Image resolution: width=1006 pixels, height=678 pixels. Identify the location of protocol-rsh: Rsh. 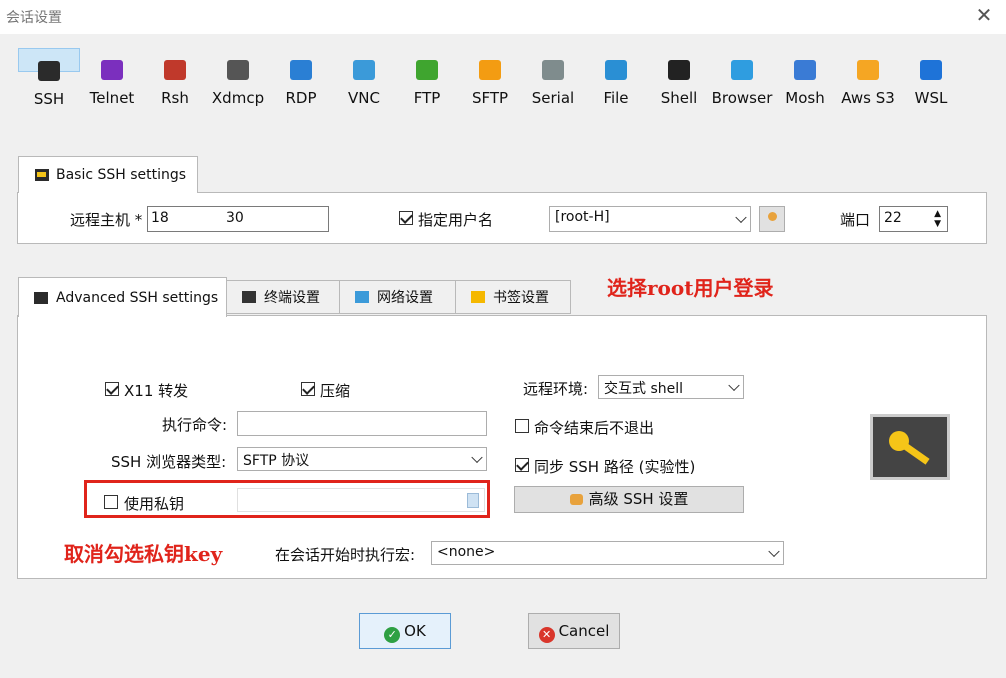
(175, 83).